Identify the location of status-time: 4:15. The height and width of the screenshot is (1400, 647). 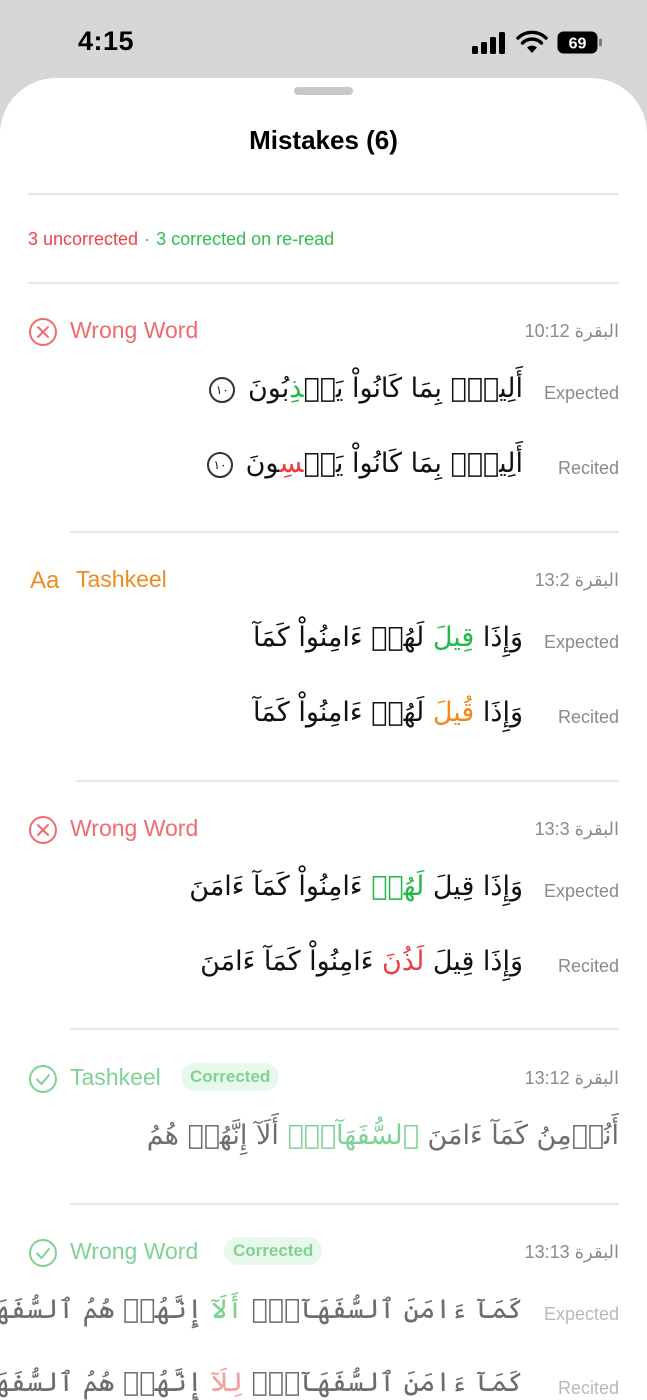
(106, 41).